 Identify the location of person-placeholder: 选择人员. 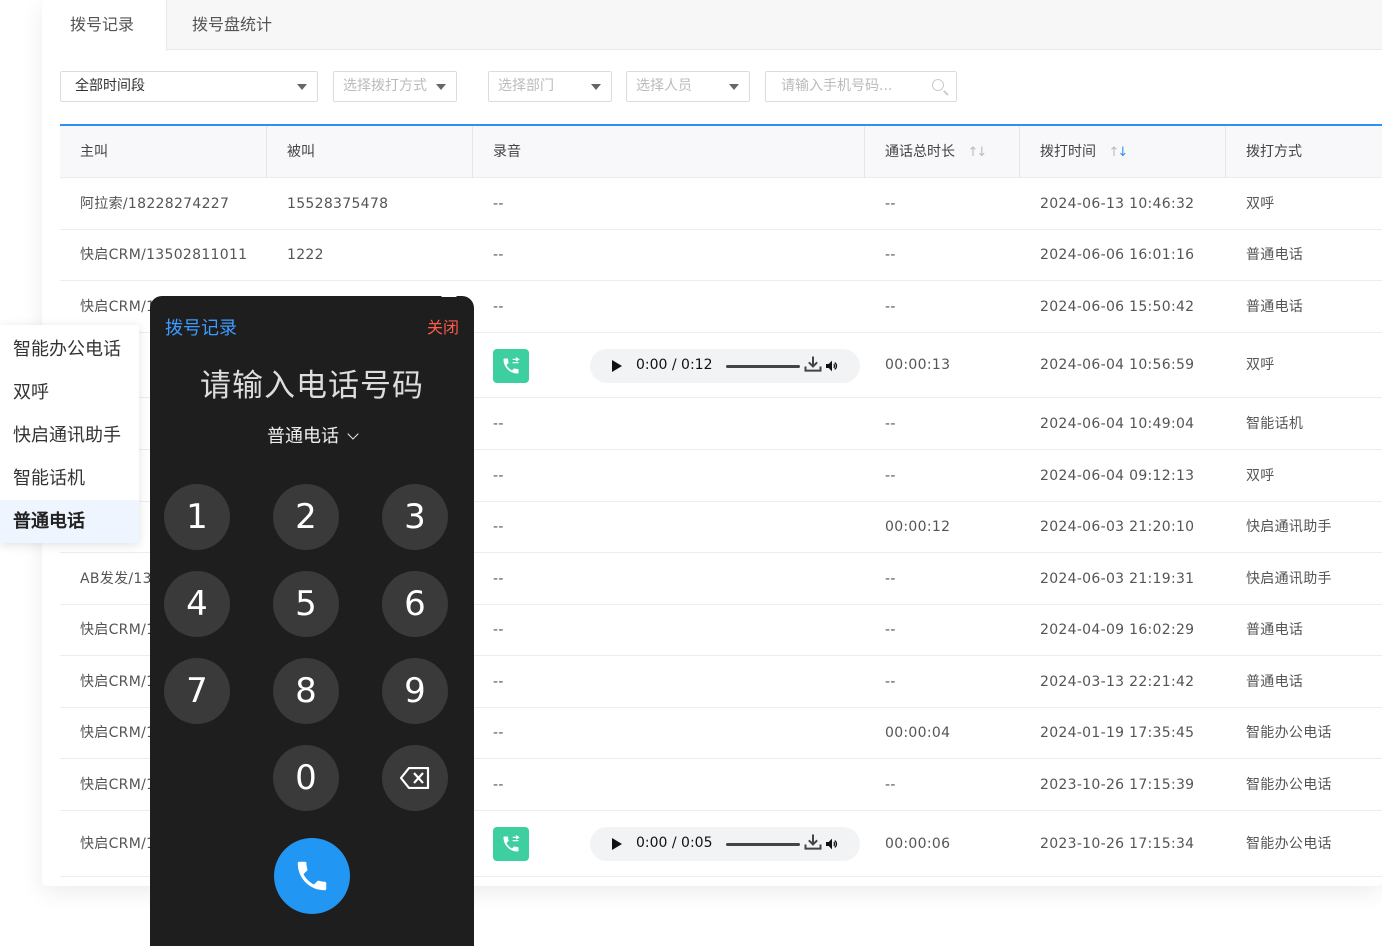
(664, 86).